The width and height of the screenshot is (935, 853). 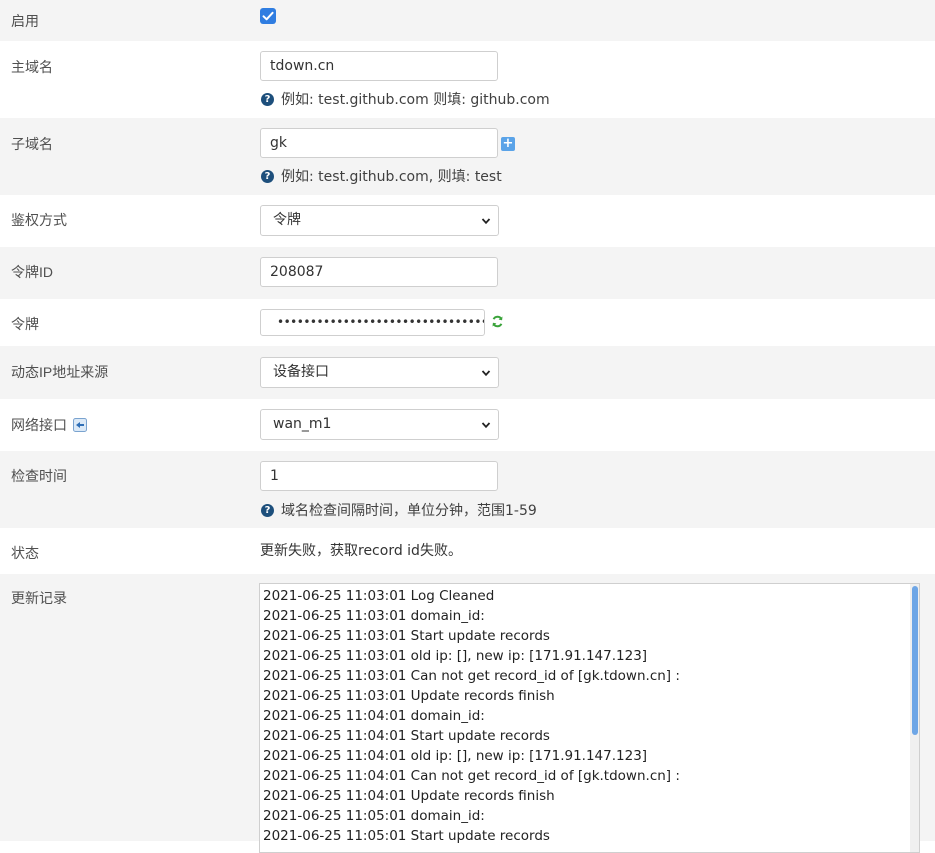 I want to click on auth-method-select: 令牌, so click(x=379, y=220).